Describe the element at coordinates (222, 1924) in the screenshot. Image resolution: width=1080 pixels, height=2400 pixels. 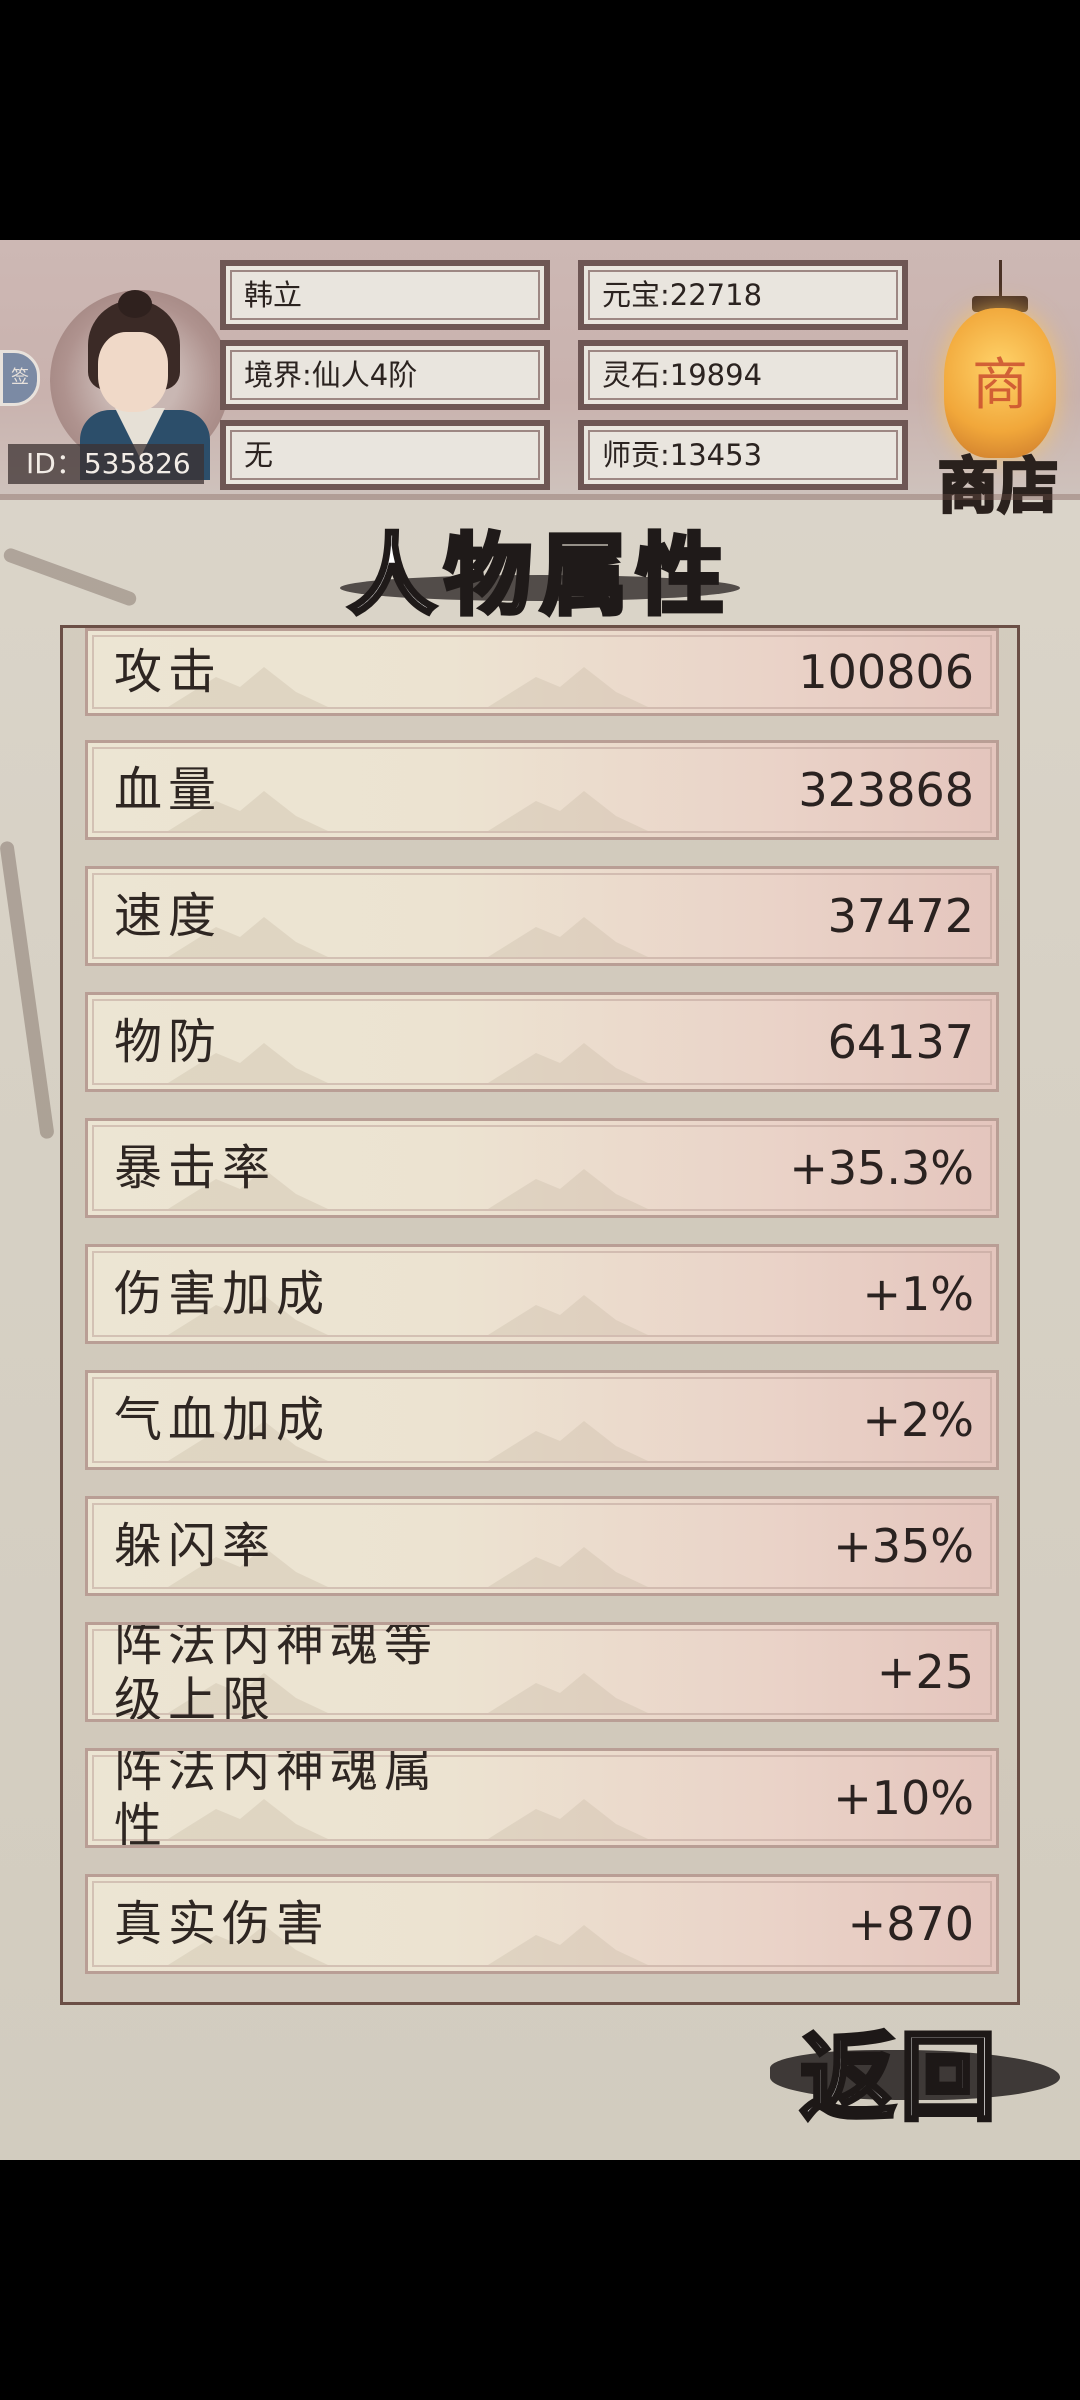
I see `stat-label: 真实伤害` at that location.